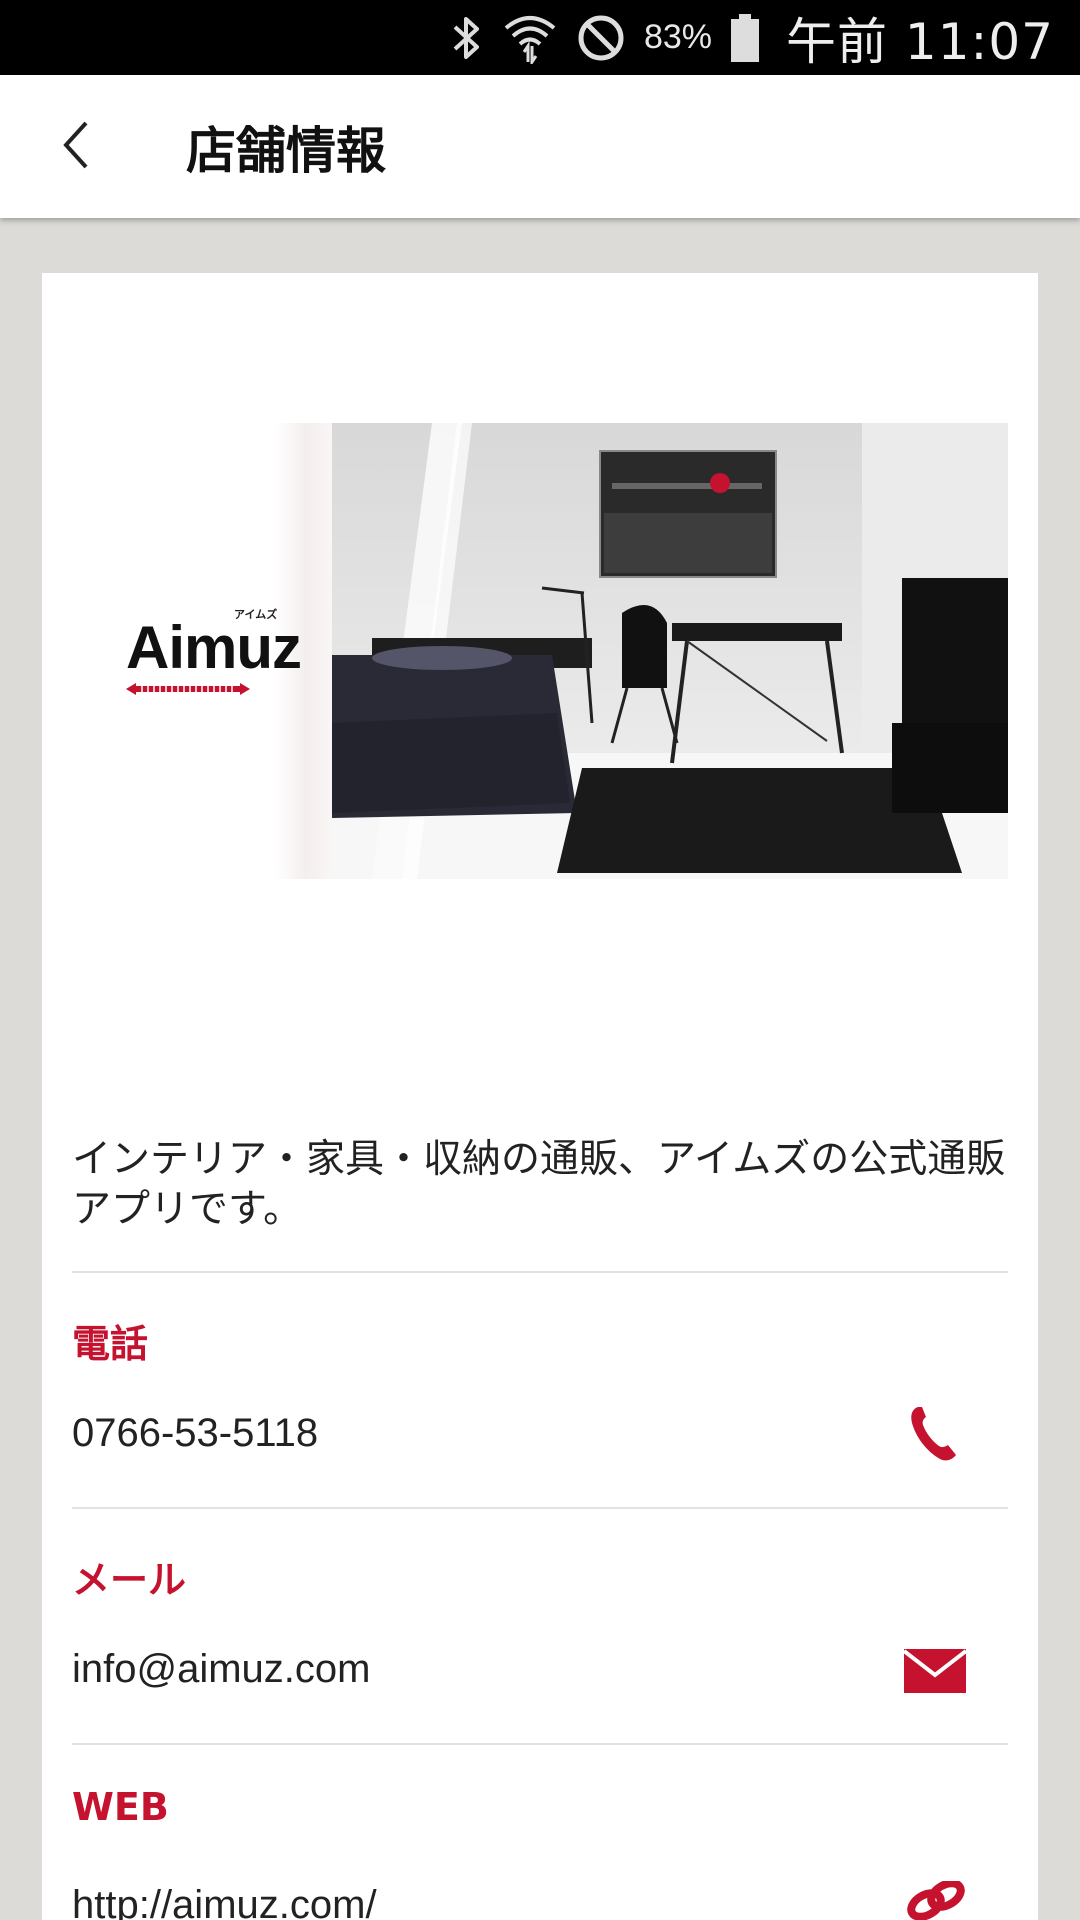 The image size is (1080, 1920). Describe the element at coordinates (539, 1184) in the screenshot. I see `store-description: インテリア・家具・収納の通販、アイムズの公式通販アプリです。` at that location.